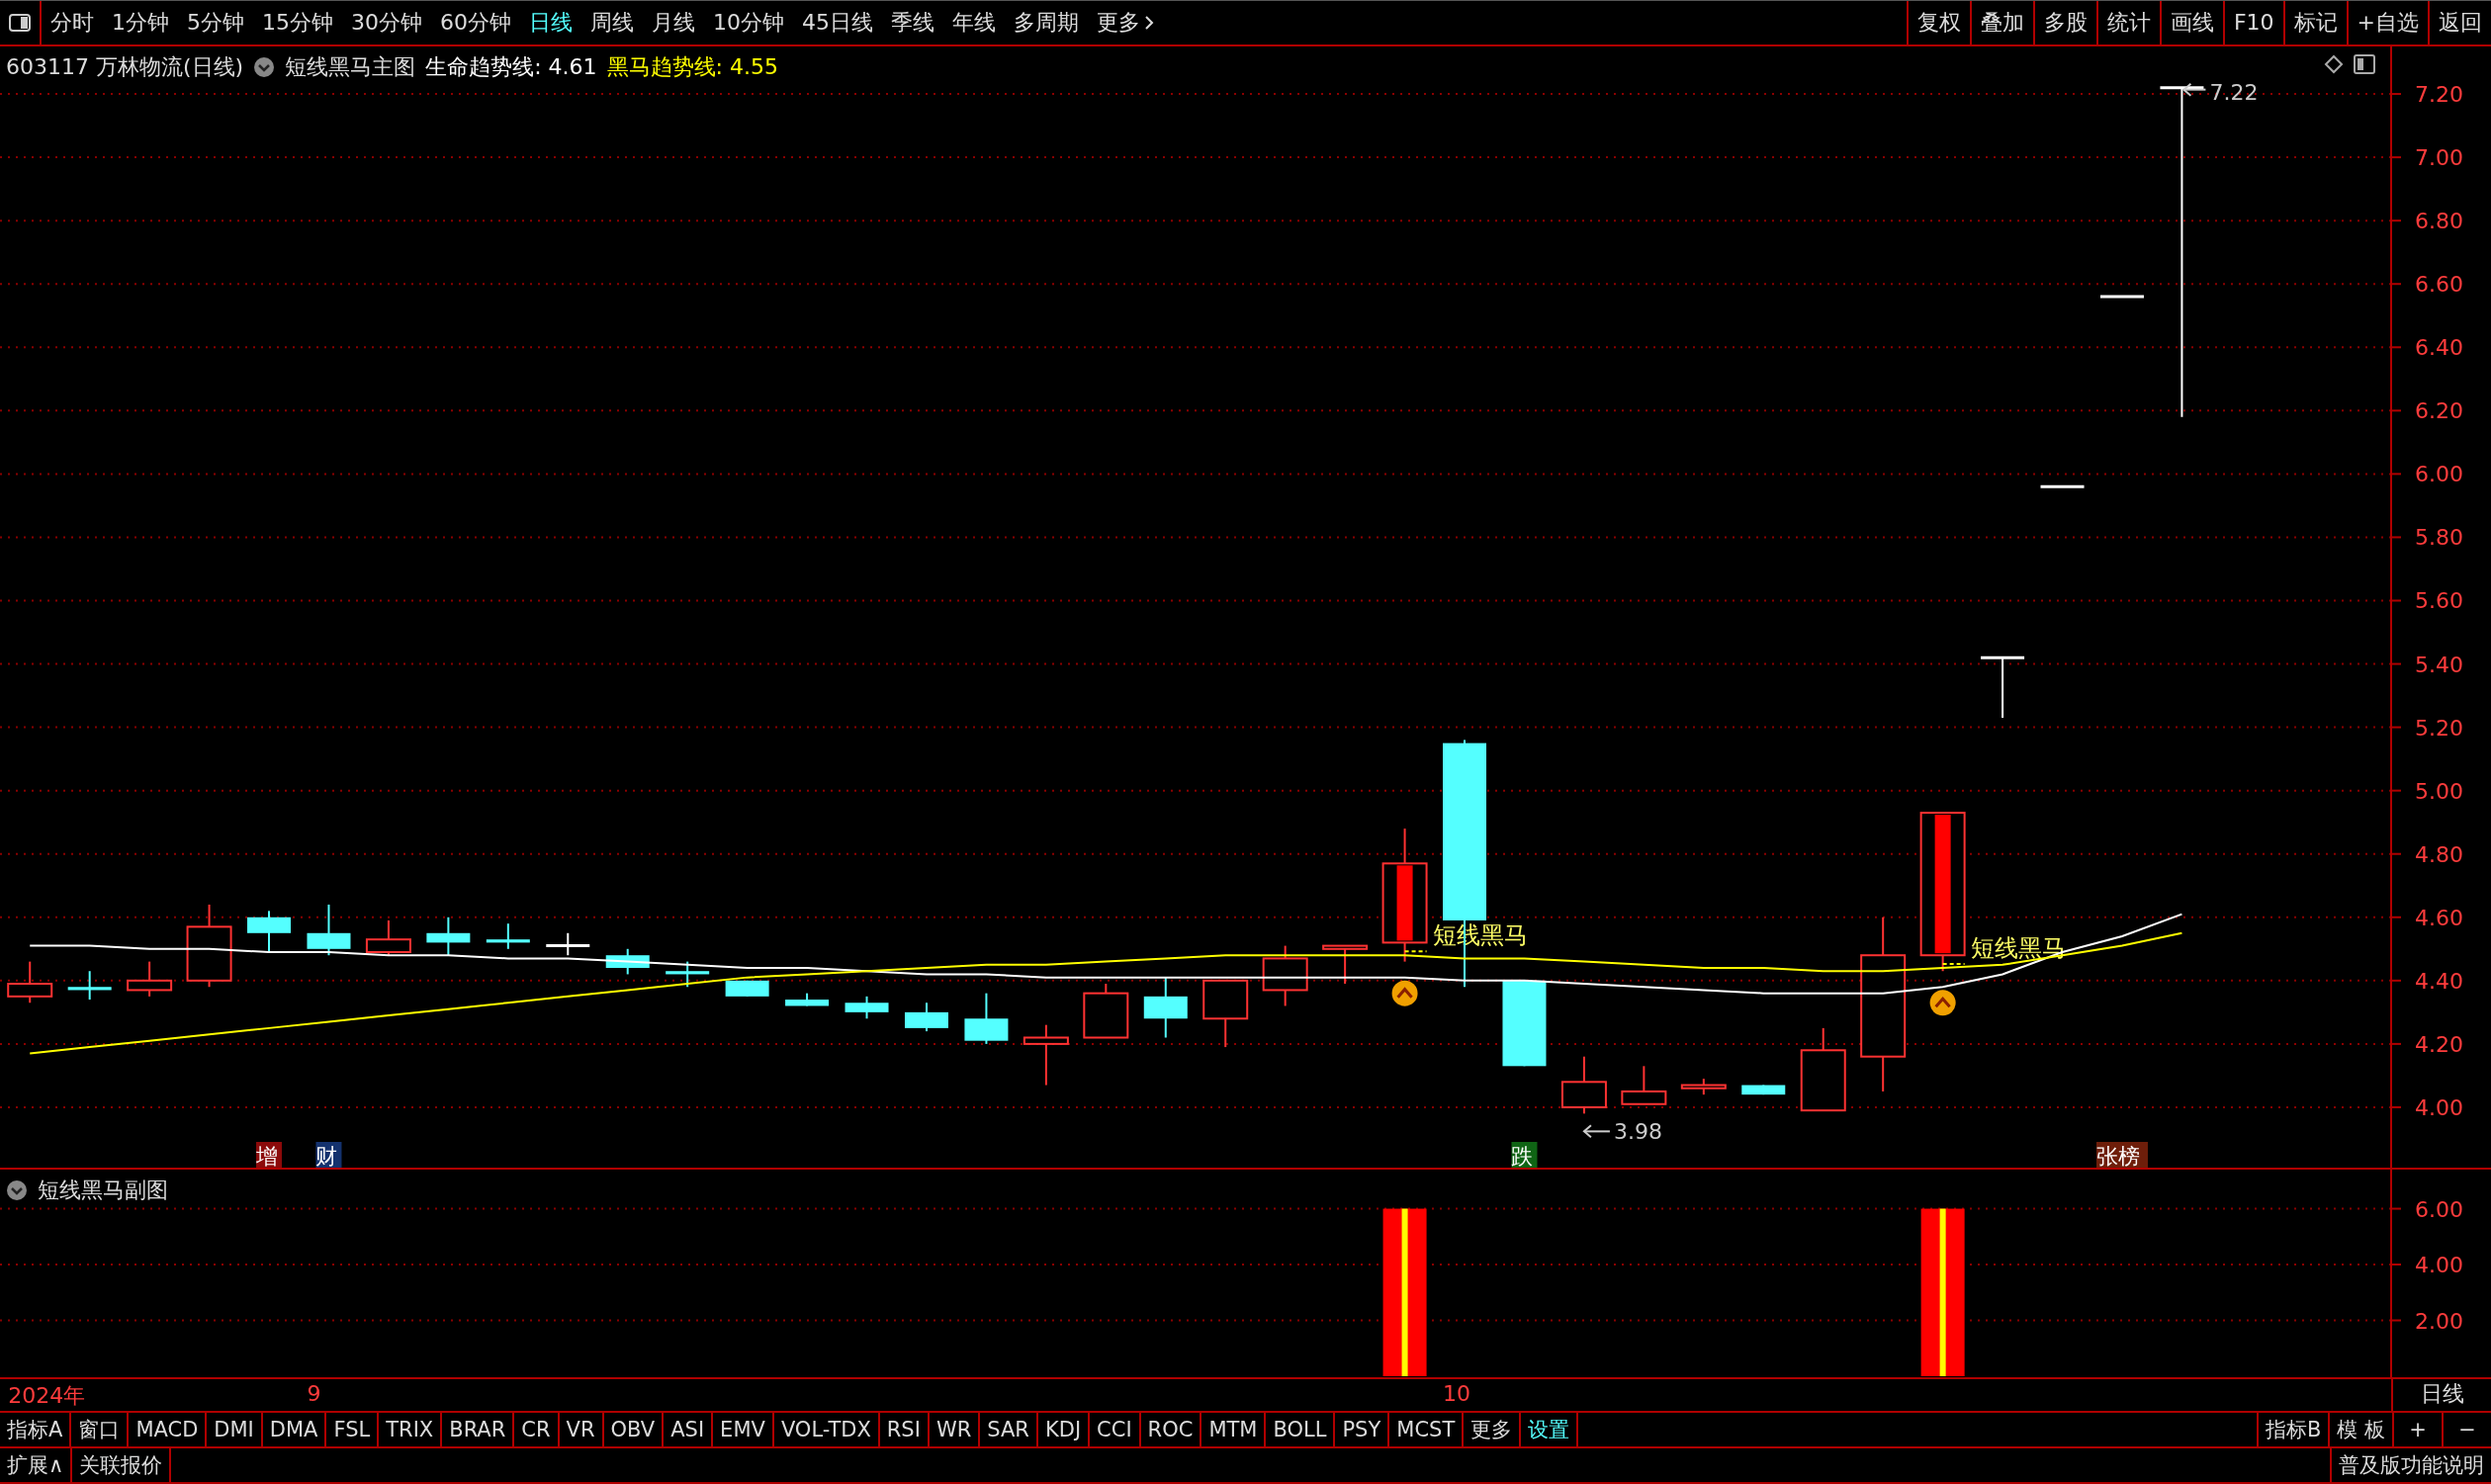  Describe the element at coordinates (1456, 1394) in the screenshot. I see `date-axis-label: 10` at that location.